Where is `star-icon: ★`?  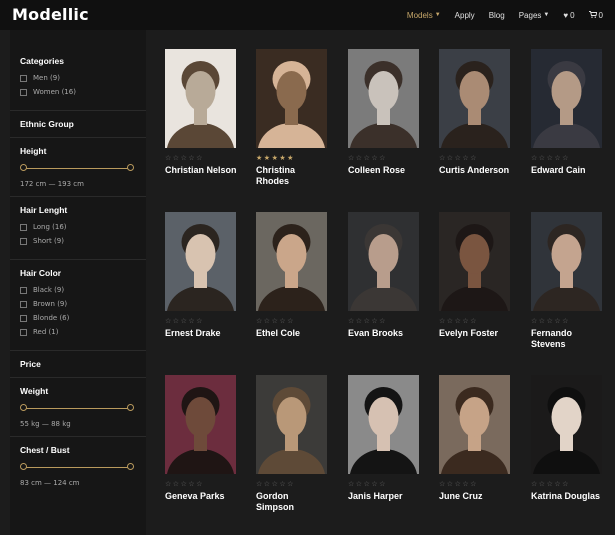
star-icon: ★ is located at coordinates (259, 158).